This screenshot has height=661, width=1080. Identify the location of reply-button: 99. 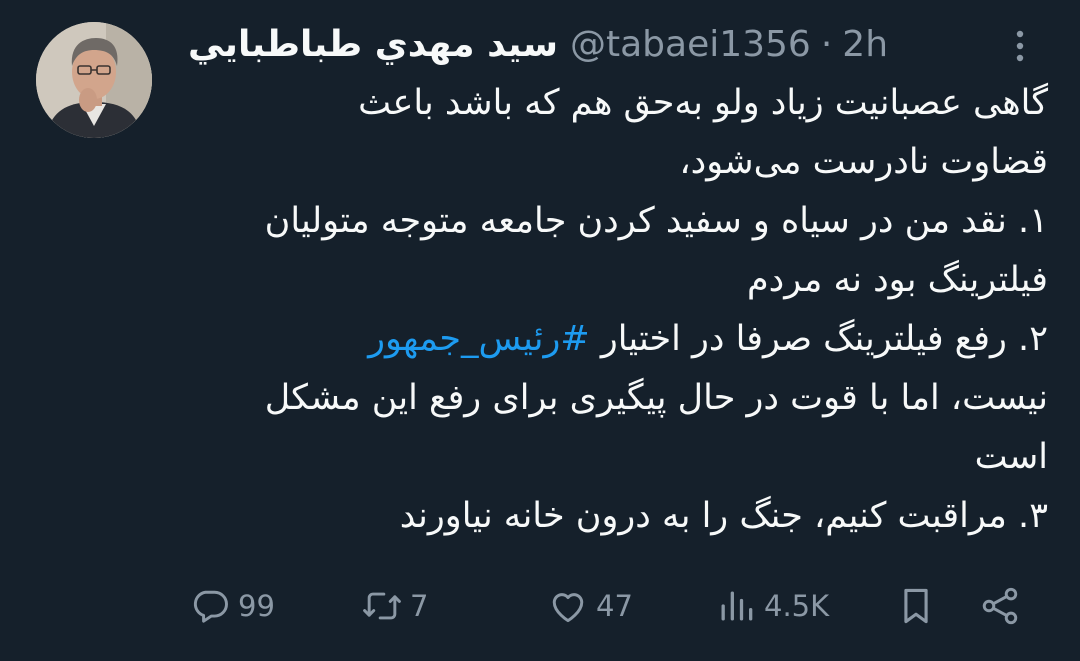
(231, 606).